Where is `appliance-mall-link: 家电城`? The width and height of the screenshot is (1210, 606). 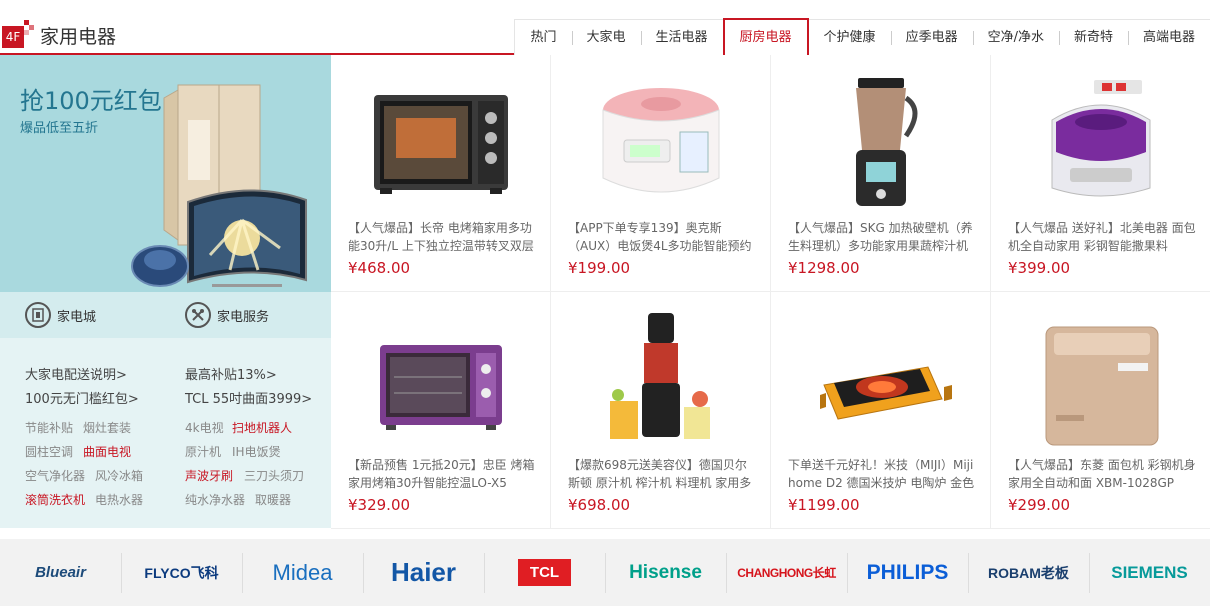
appliance-mall-link: 家电城 is located at coordinates (60, 315).